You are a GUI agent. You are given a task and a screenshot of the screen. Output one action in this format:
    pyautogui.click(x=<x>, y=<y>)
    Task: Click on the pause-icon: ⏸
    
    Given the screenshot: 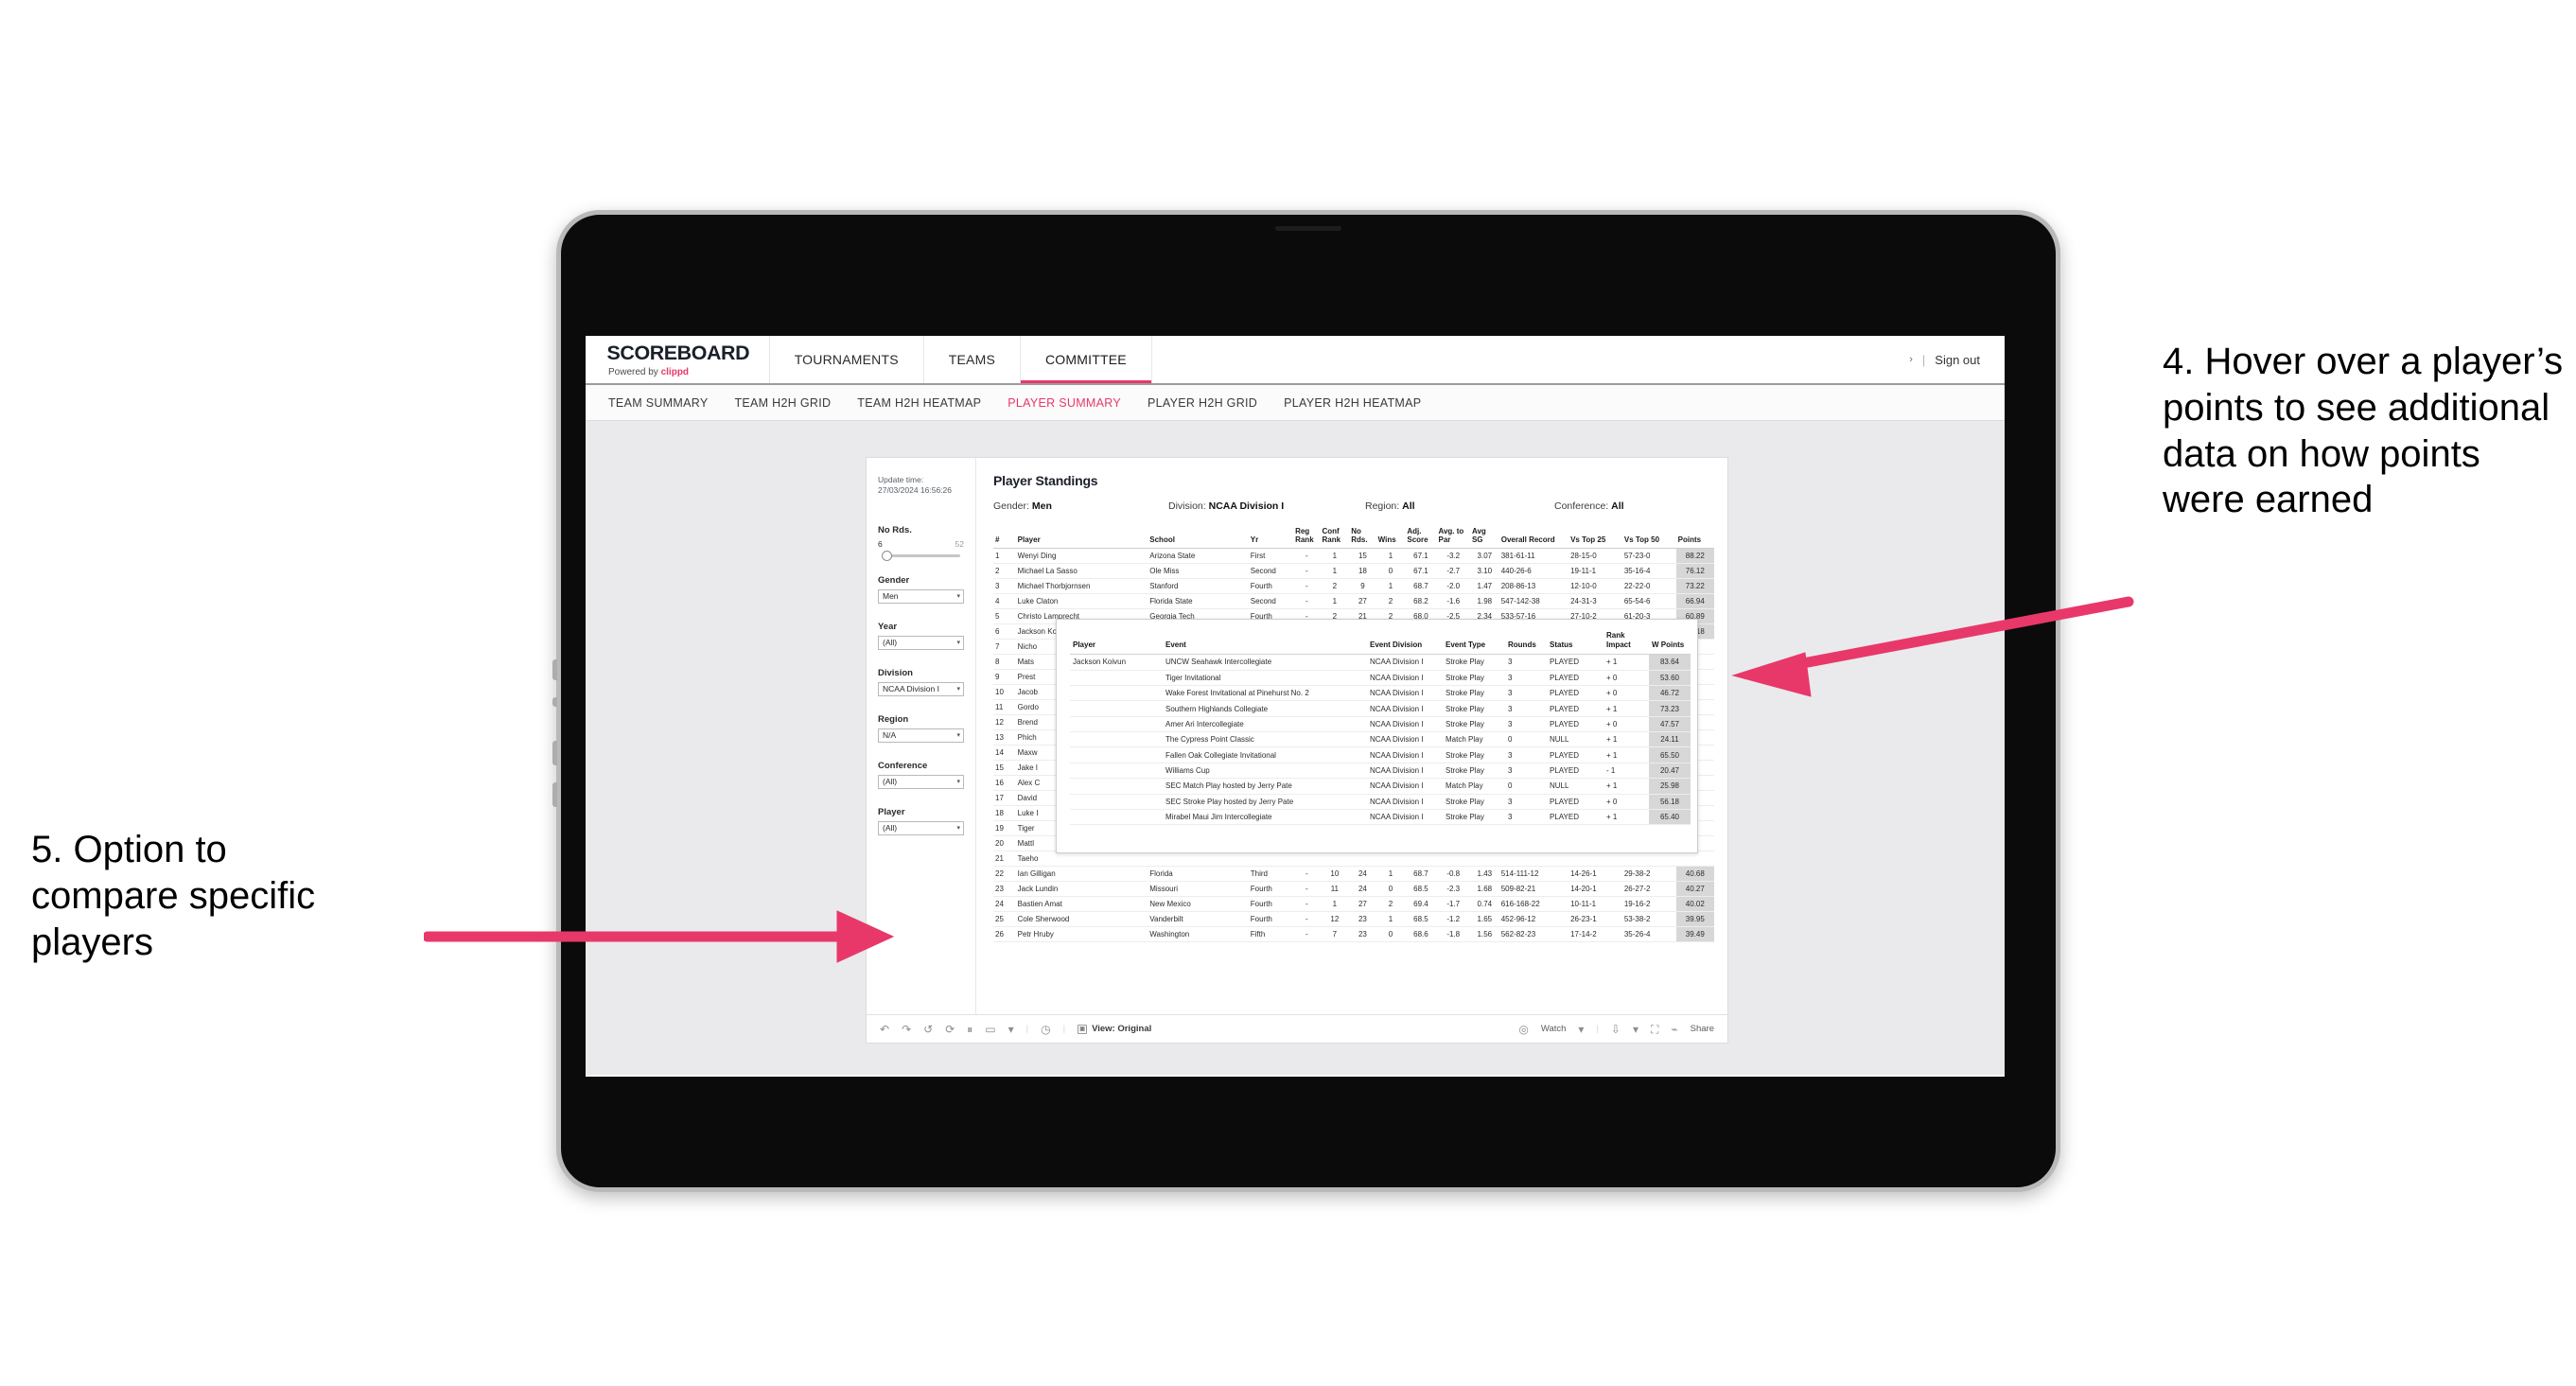 What is the action you would take?
    pyautogui.click(x=970, y=1029)
    